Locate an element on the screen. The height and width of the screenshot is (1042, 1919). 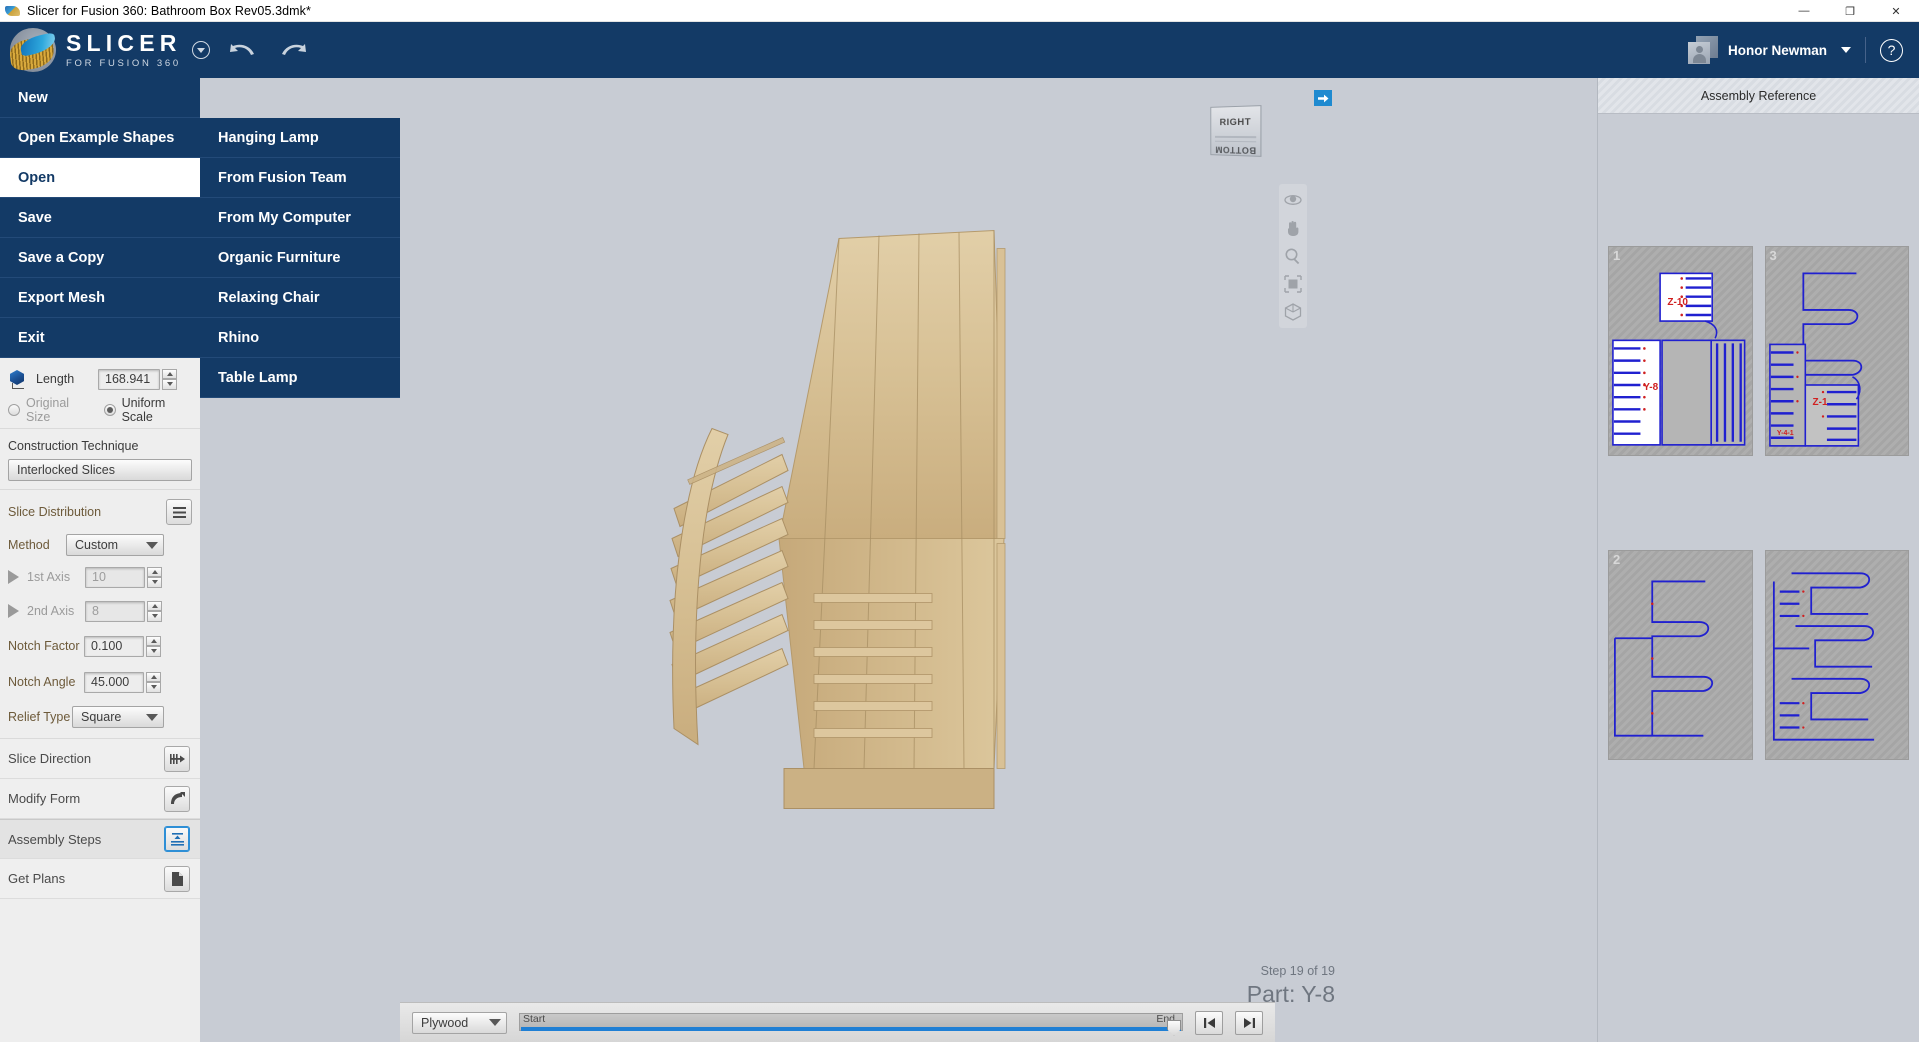
minimize-button: — is located at coordinates (1804, 11).